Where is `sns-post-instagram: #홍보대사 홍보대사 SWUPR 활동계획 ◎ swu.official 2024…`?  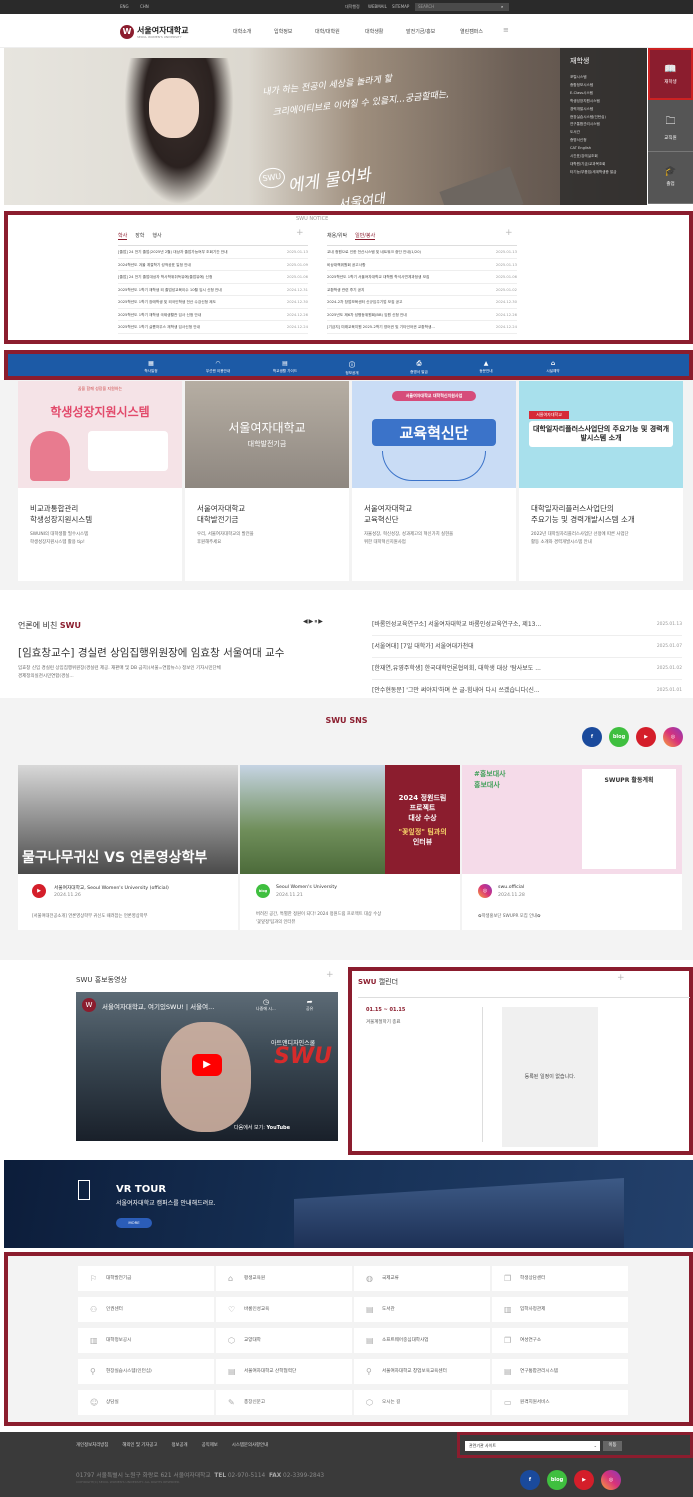
sns-post-instagram: #홍보대사 홍보대사 SWUPR 활동계획 ◎ swu.official 2024… is located at coordinates (572, 847).